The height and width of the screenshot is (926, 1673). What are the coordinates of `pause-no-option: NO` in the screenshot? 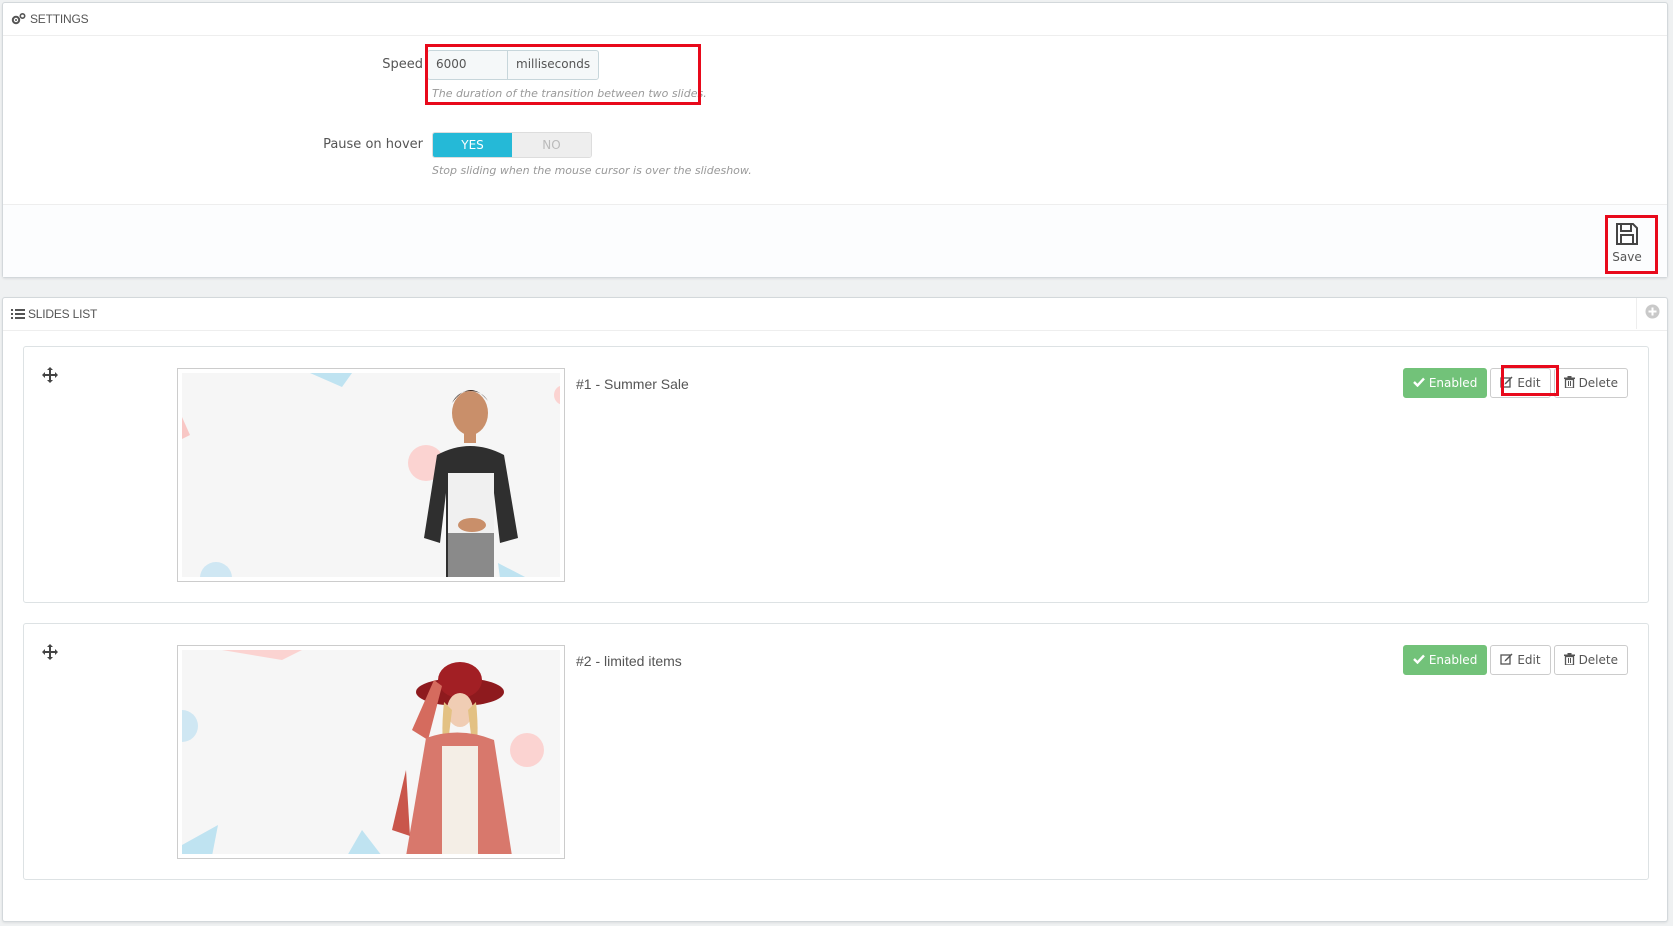 It's located at (551, 145).